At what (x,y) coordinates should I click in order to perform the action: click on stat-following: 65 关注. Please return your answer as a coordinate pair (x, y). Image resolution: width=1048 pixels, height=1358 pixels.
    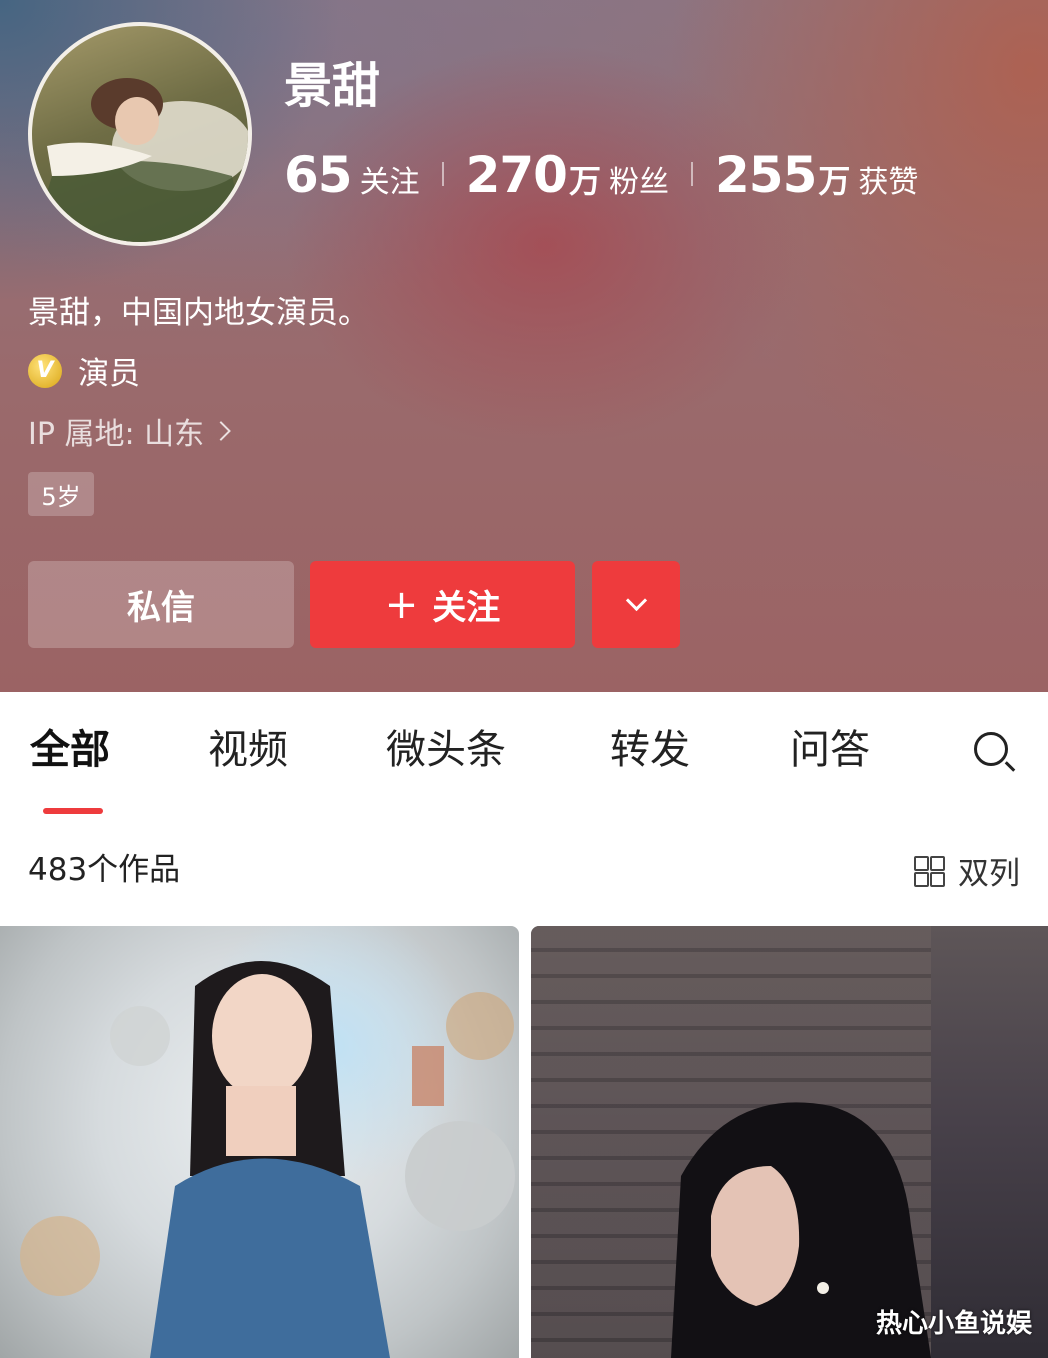
    Looking at the image, I should click on (352, 175).